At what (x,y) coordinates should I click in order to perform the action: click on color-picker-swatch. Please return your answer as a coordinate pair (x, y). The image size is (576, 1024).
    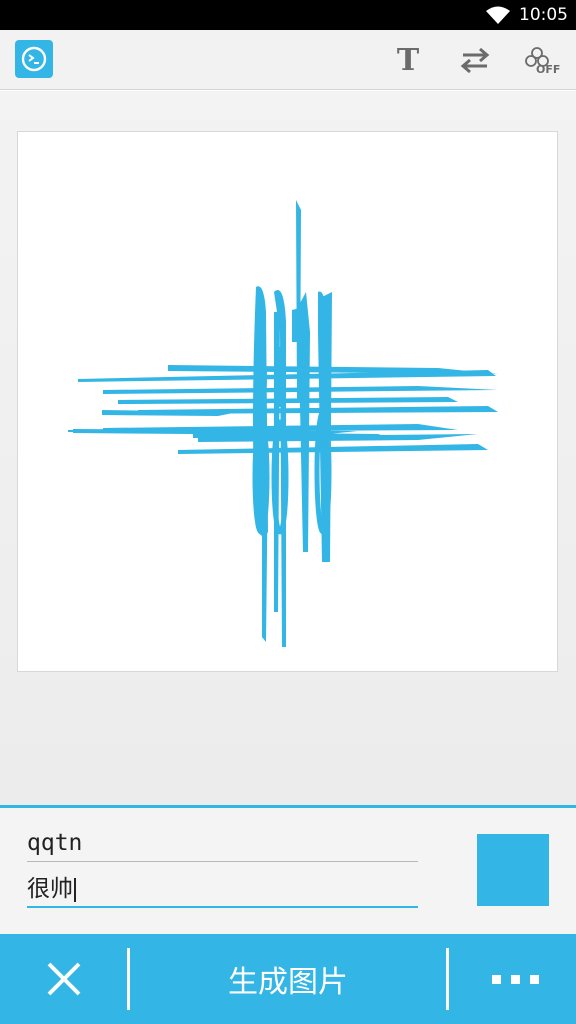
    Looking at the image, I should click on (513, 870).